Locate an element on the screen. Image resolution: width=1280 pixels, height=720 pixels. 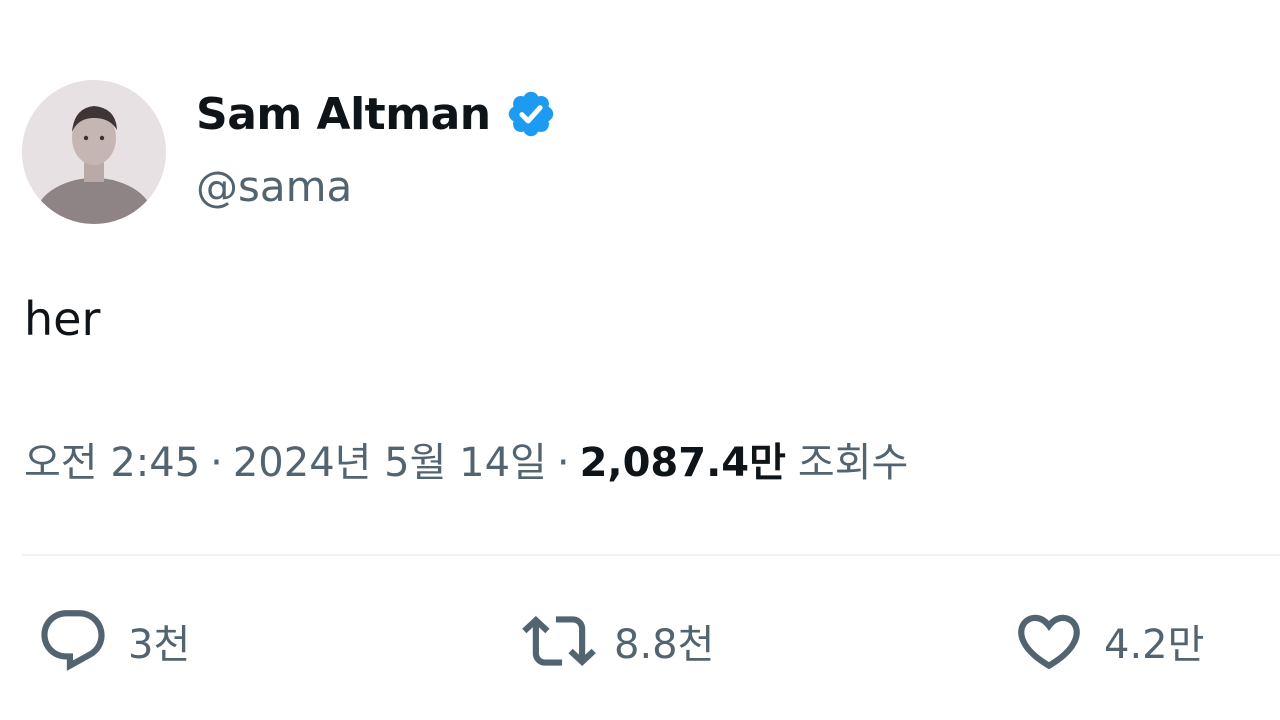
divider is located at coordinates (651, 555).